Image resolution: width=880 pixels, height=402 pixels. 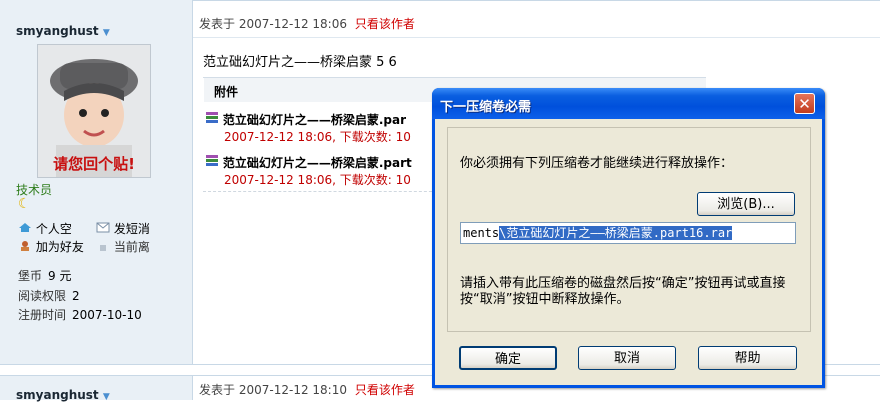 What do you see at coordinates (226, 92) in the screenshot?
I see `attachment-label: 附件` at bounding box center [226, 92].